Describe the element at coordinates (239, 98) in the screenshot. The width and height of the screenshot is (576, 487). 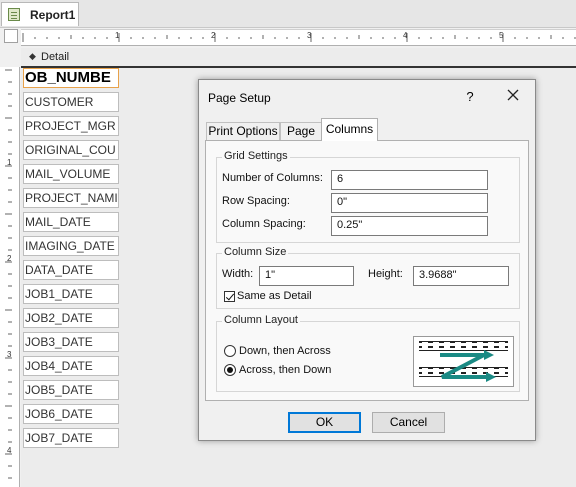
I see `dialog-title: Page Setup` at that location.